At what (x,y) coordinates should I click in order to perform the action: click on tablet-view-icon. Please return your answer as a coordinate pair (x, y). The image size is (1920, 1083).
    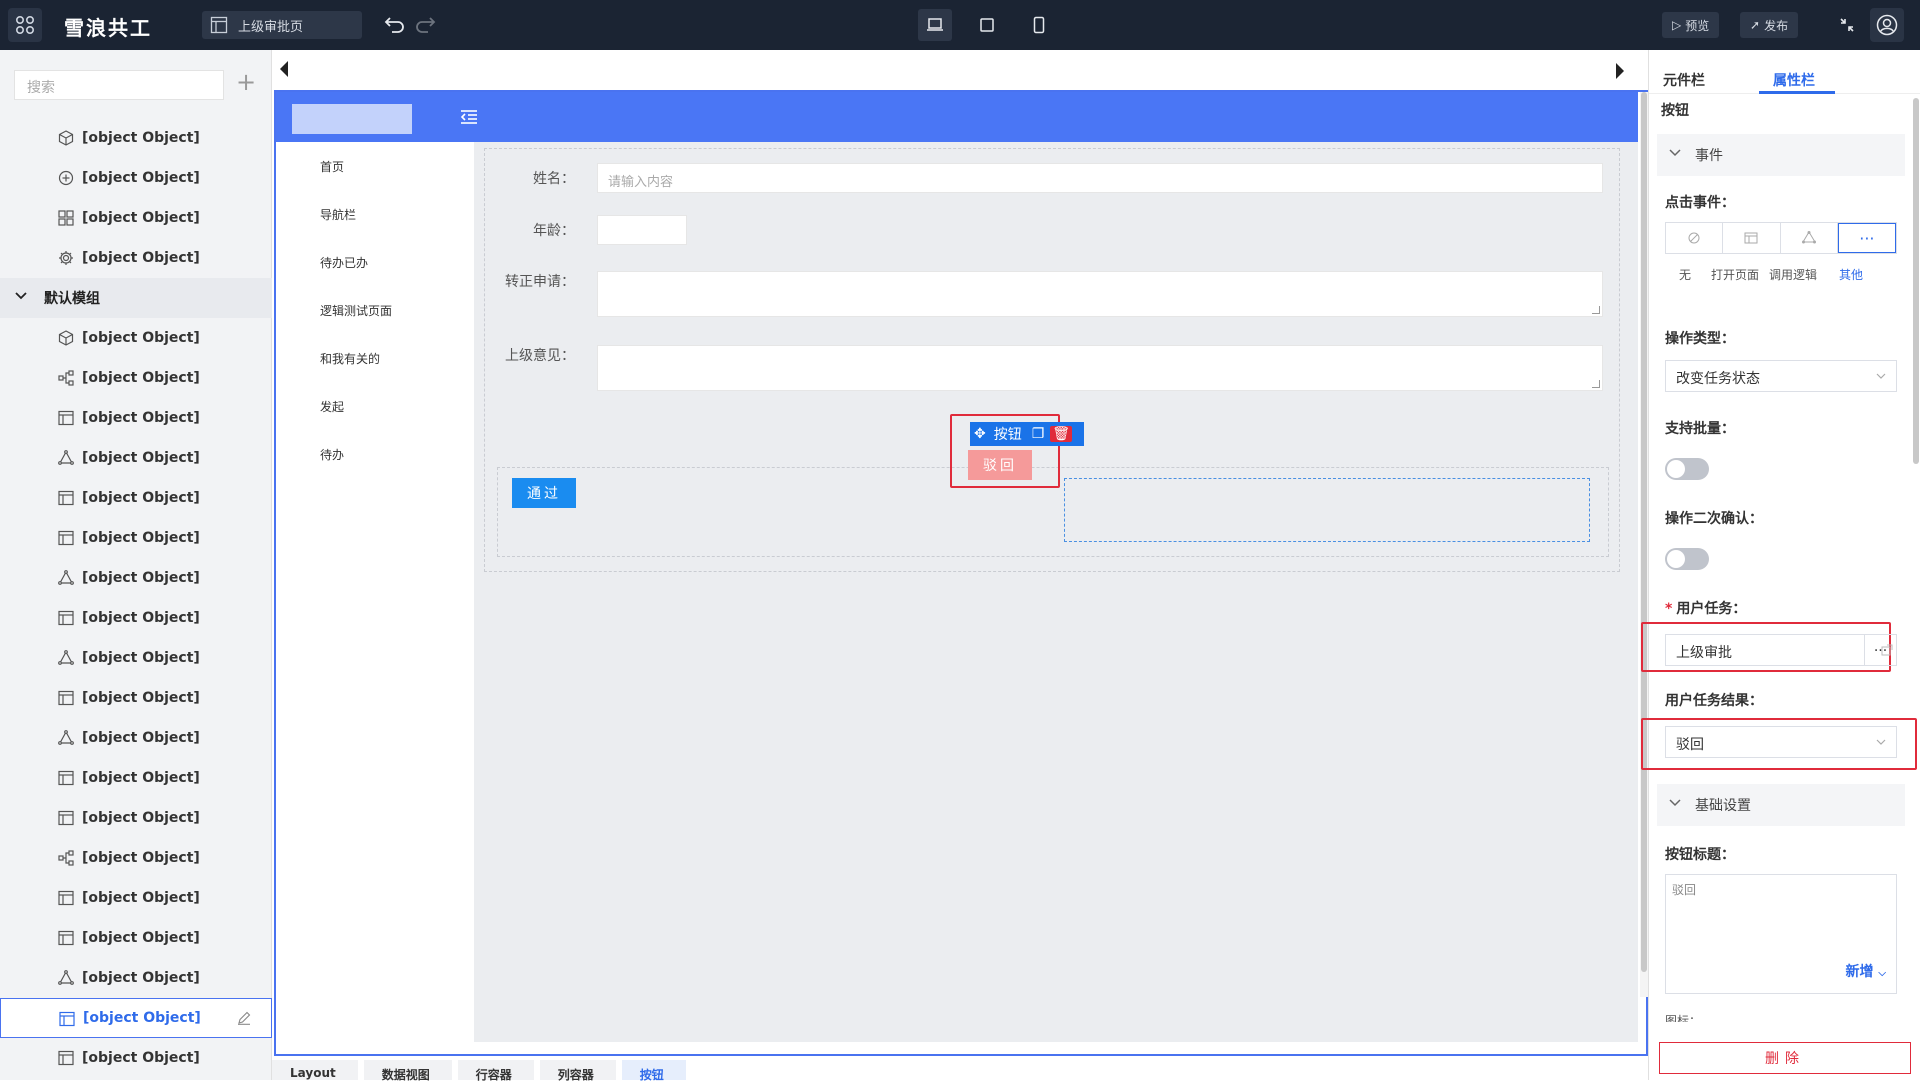
    Looking at the image, I should click on (987, 25).